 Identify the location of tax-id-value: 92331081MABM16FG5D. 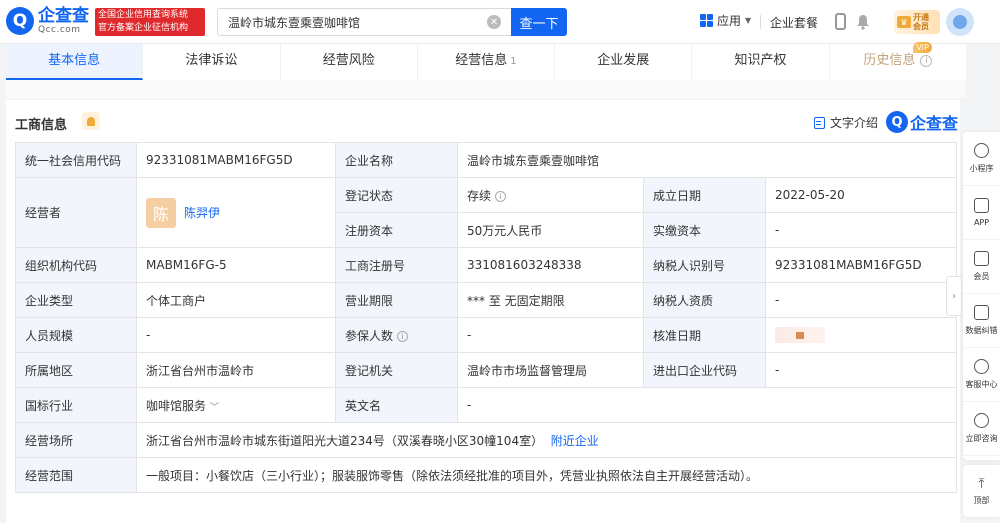
(861, 265).